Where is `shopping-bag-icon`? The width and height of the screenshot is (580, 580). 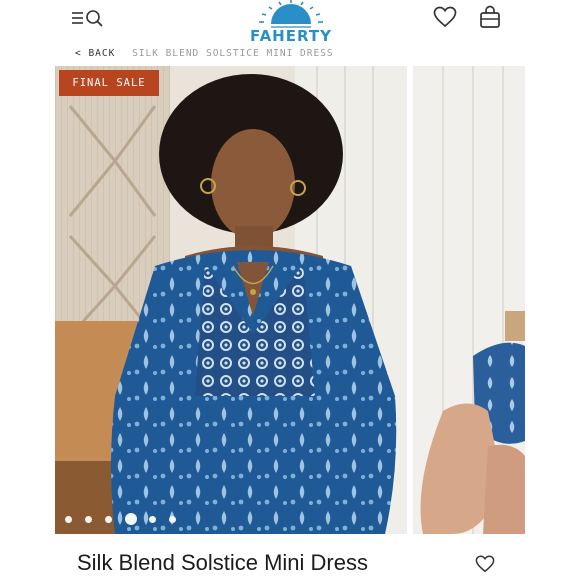
shopping-bag-icon is located at coordinates (490, 16).